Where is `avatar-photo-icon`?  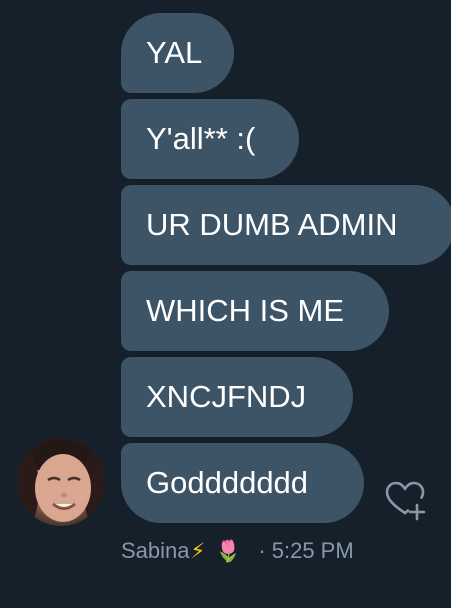
avatar-photo-icon is located at coordinates (61, 482).